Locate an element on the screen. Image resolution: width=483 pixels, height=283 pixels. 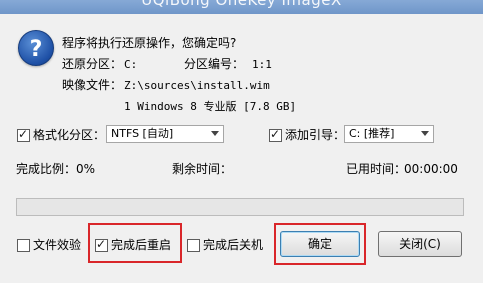
partition-number-label: 分区编号： is located at coordinates (214, 64).